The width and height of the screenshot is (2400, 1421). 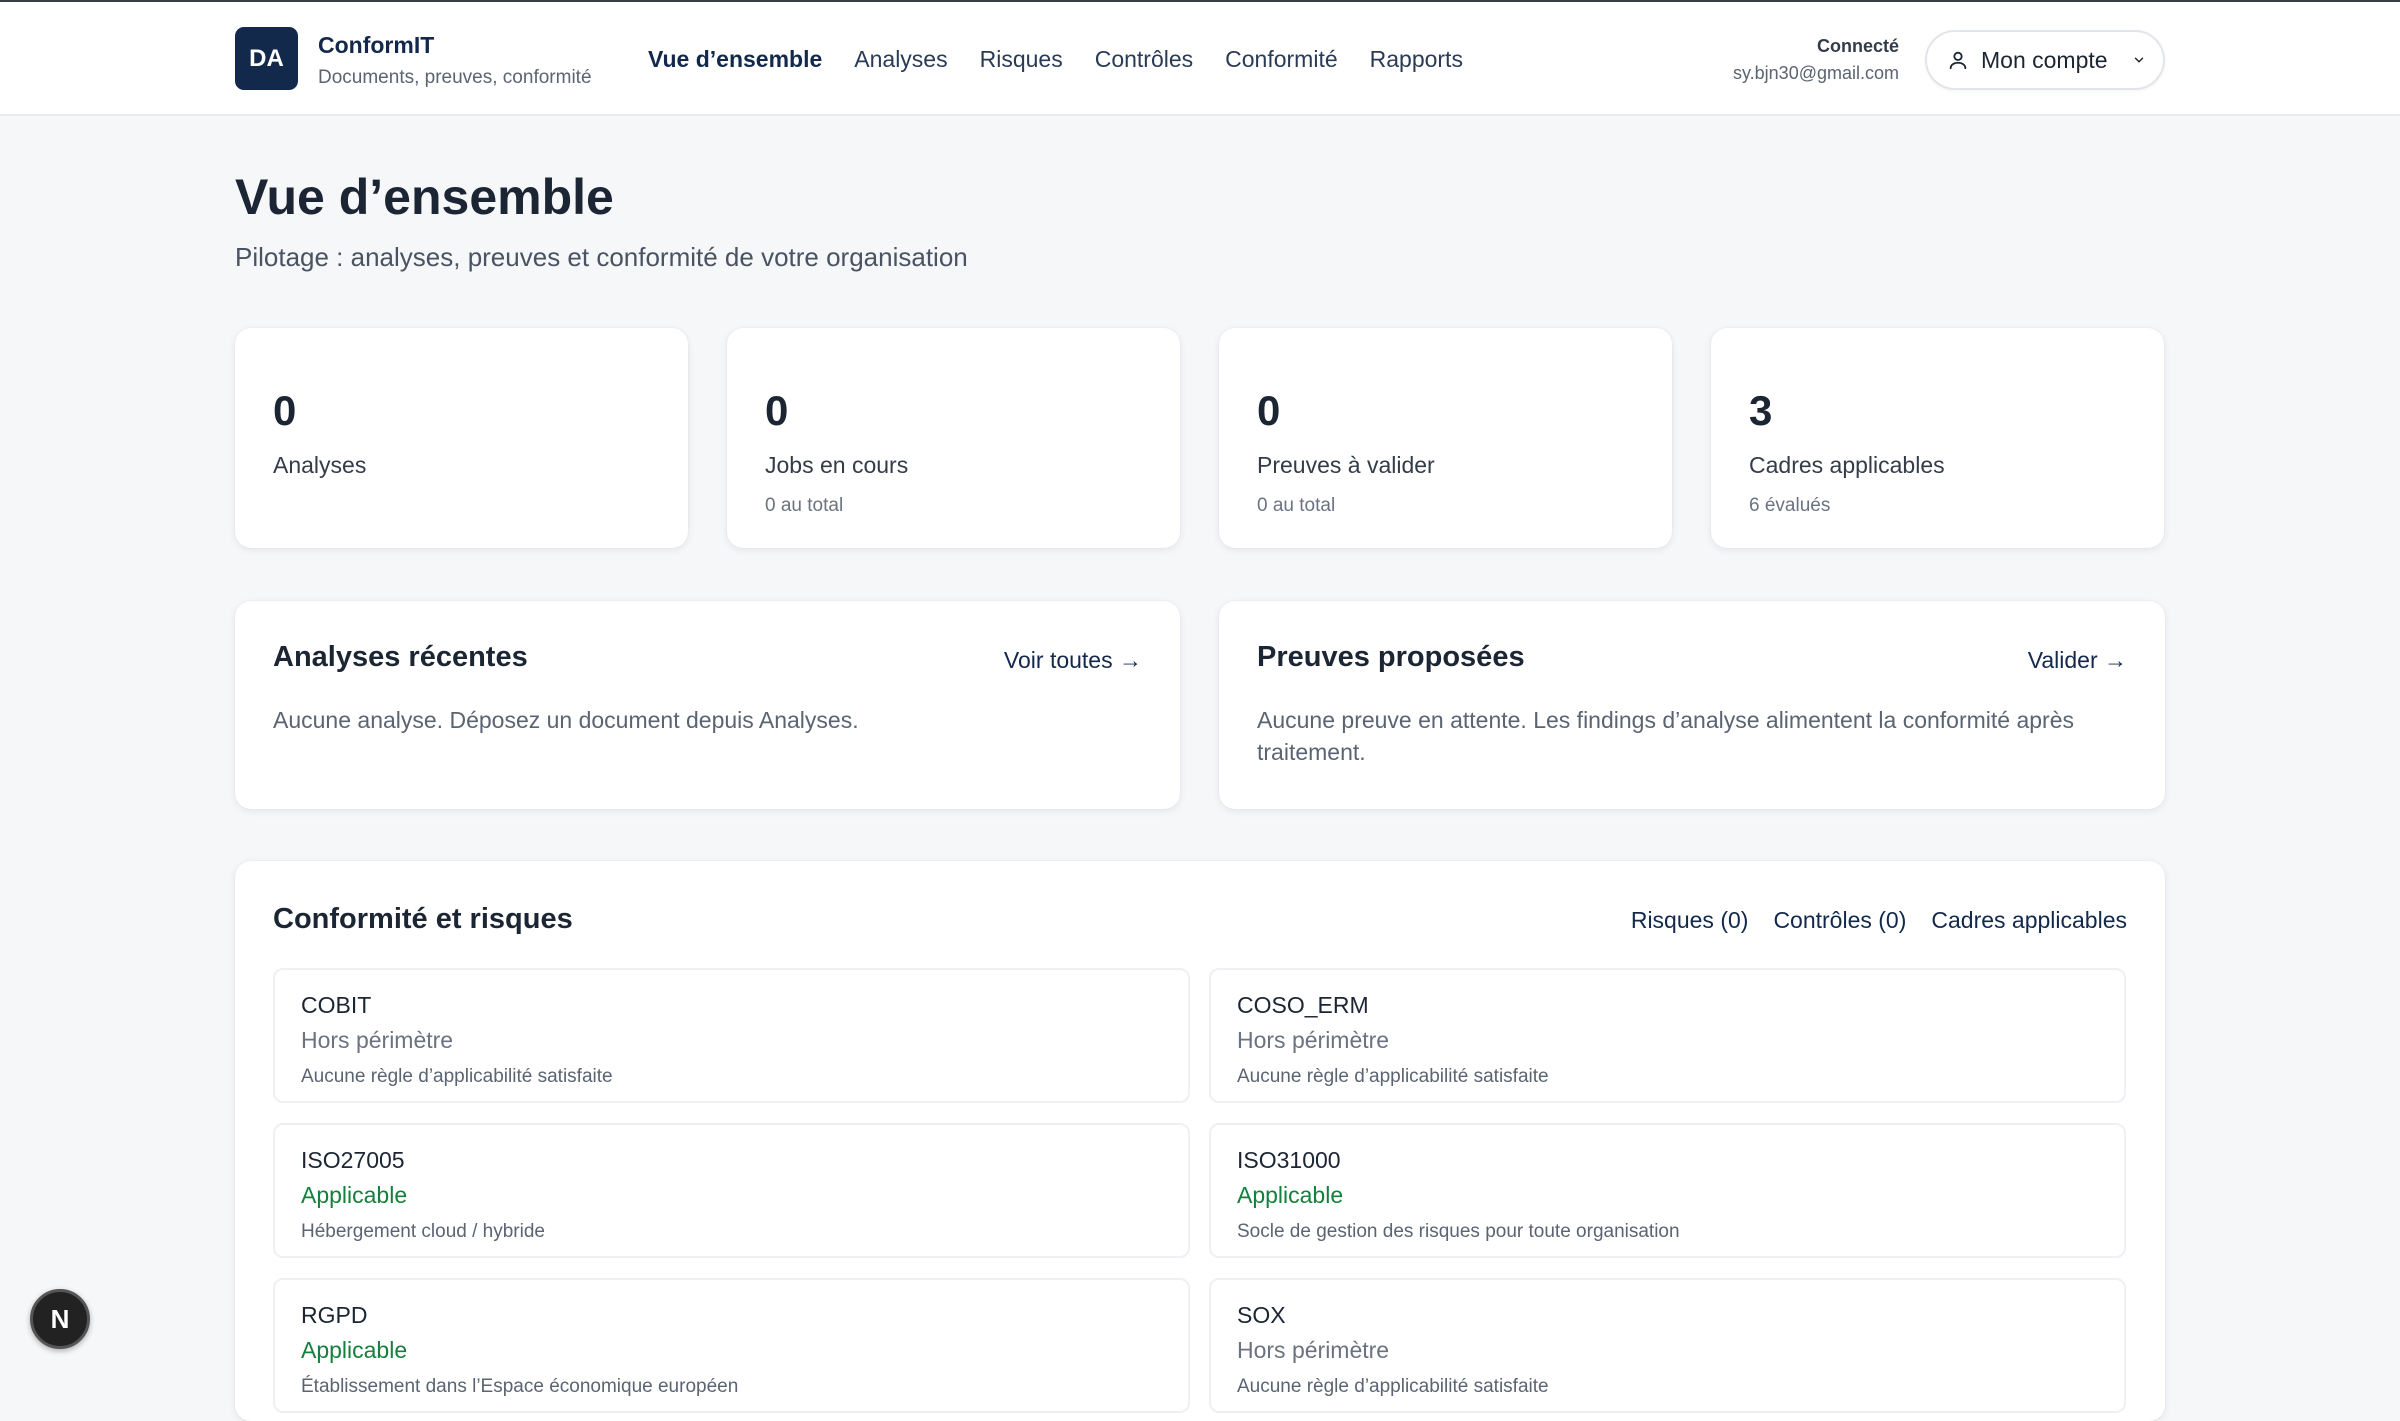 What do you see at coordinates (1816, 73) in the screenshot?
I see `user-email: sy.bjn30@gmail.com` at bounding box center [1816, 73].